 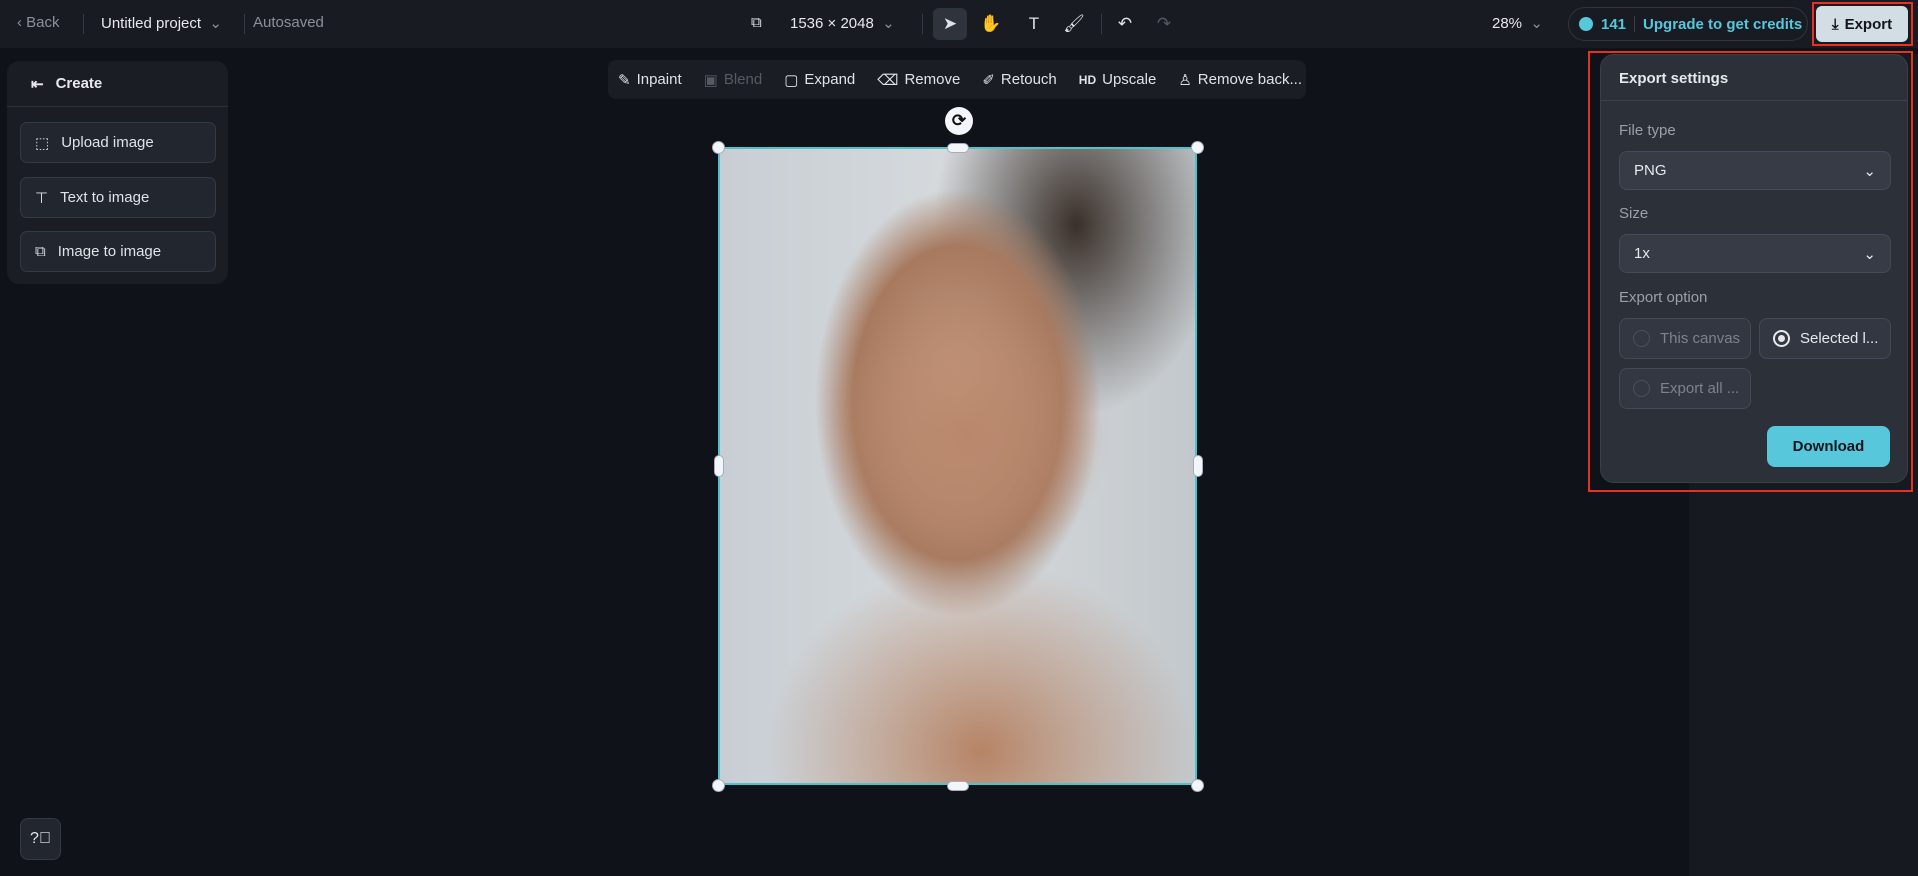 What do you see at coordinates (888, 80) in the screenshot?
I see `eraser-icon: ⌫` at bounding box center [888, 80].